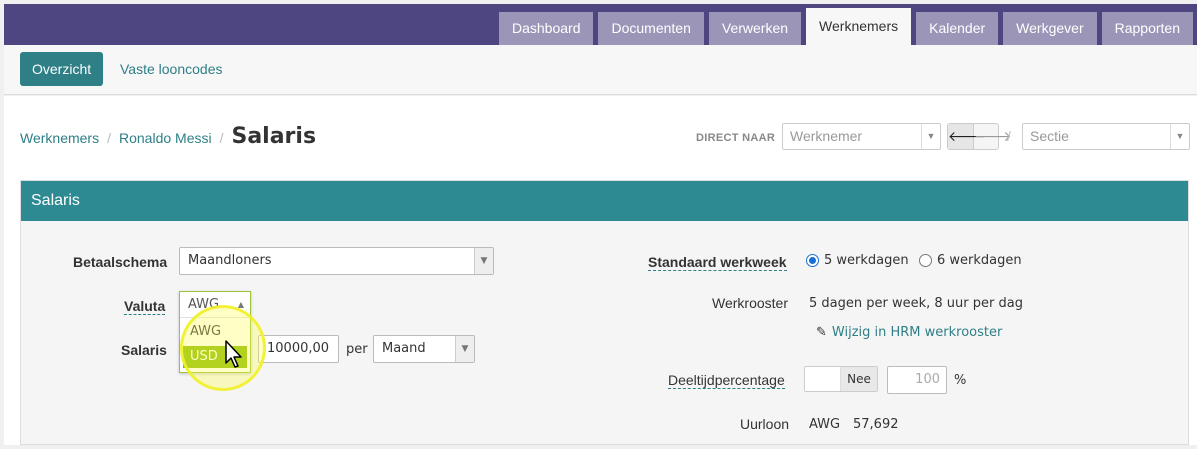 Image resolution: width=1201 pixels, height=449 pixels. What do you see at coordinates (298, 349) in the screenshot?
I see `salaris-amount-input: 10000,00` at bounding box center [298, 349].